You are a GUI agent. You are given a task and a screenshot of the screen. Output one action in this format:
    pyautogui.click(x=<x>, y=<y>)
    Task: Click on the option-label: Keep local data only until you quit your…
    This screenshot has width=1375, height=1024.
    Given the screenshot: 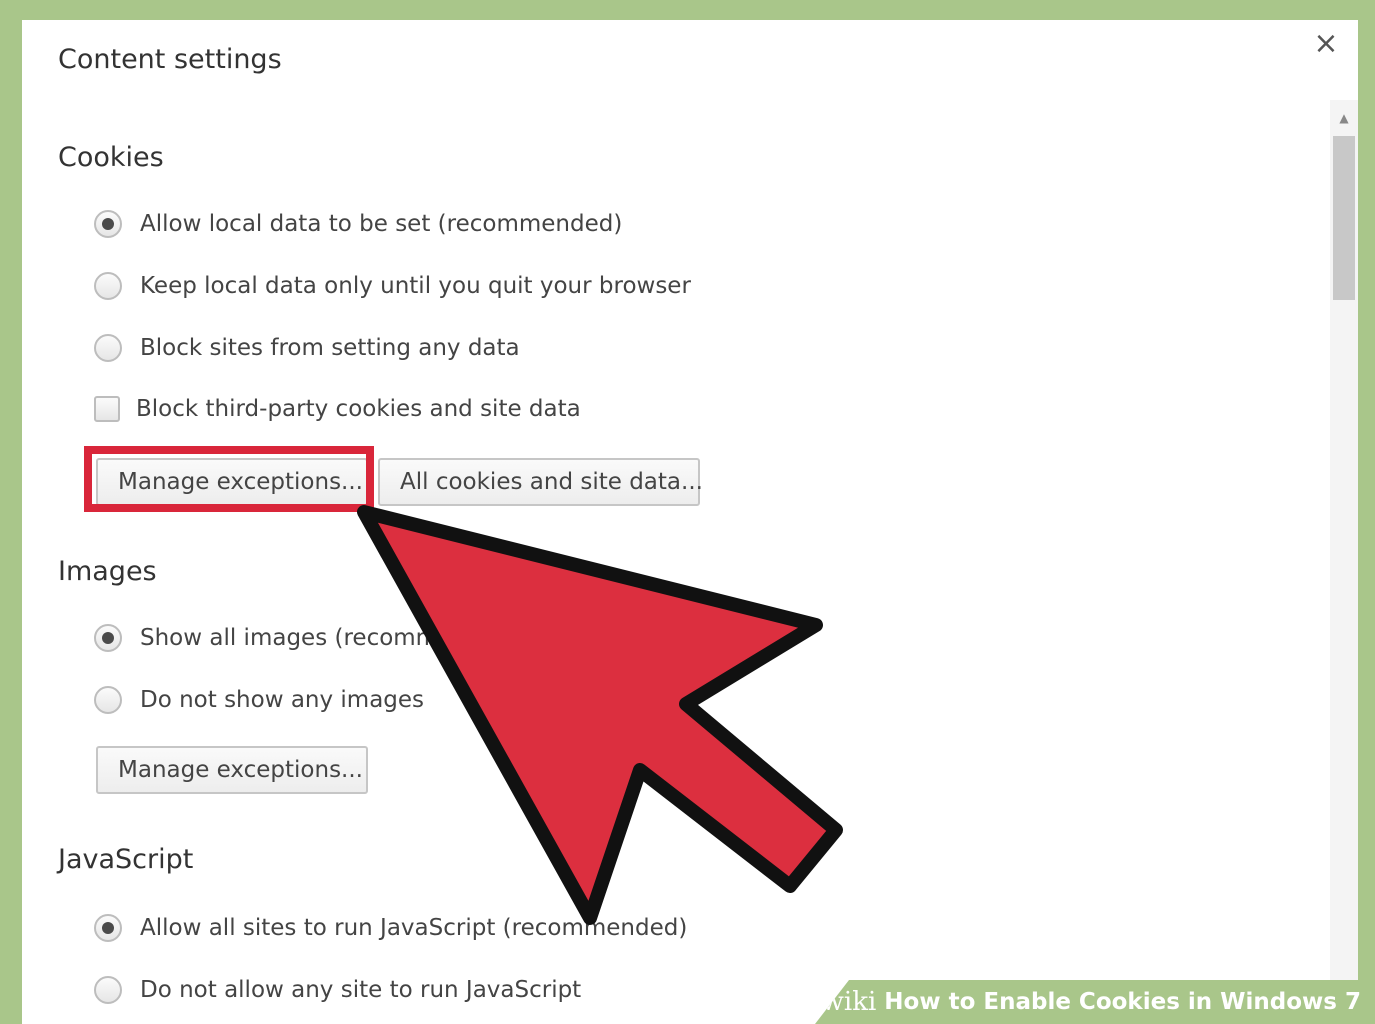 What is the action you would take?
    pyautogui.click(x=415, y=286)
    